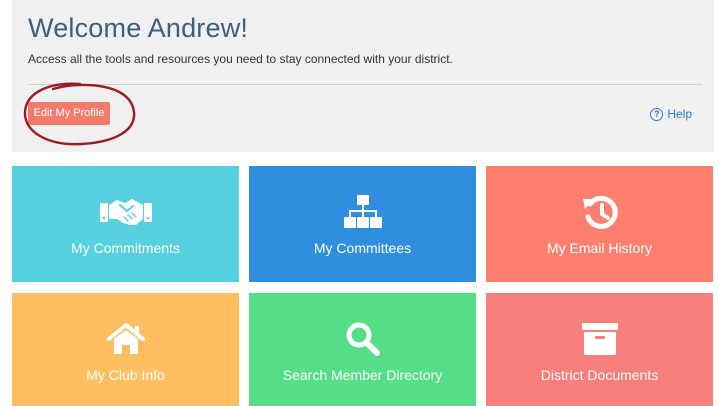 The height and width of the screenshot is (406, 719). I want to click on tile-label: My Committees, so click(362, 248).